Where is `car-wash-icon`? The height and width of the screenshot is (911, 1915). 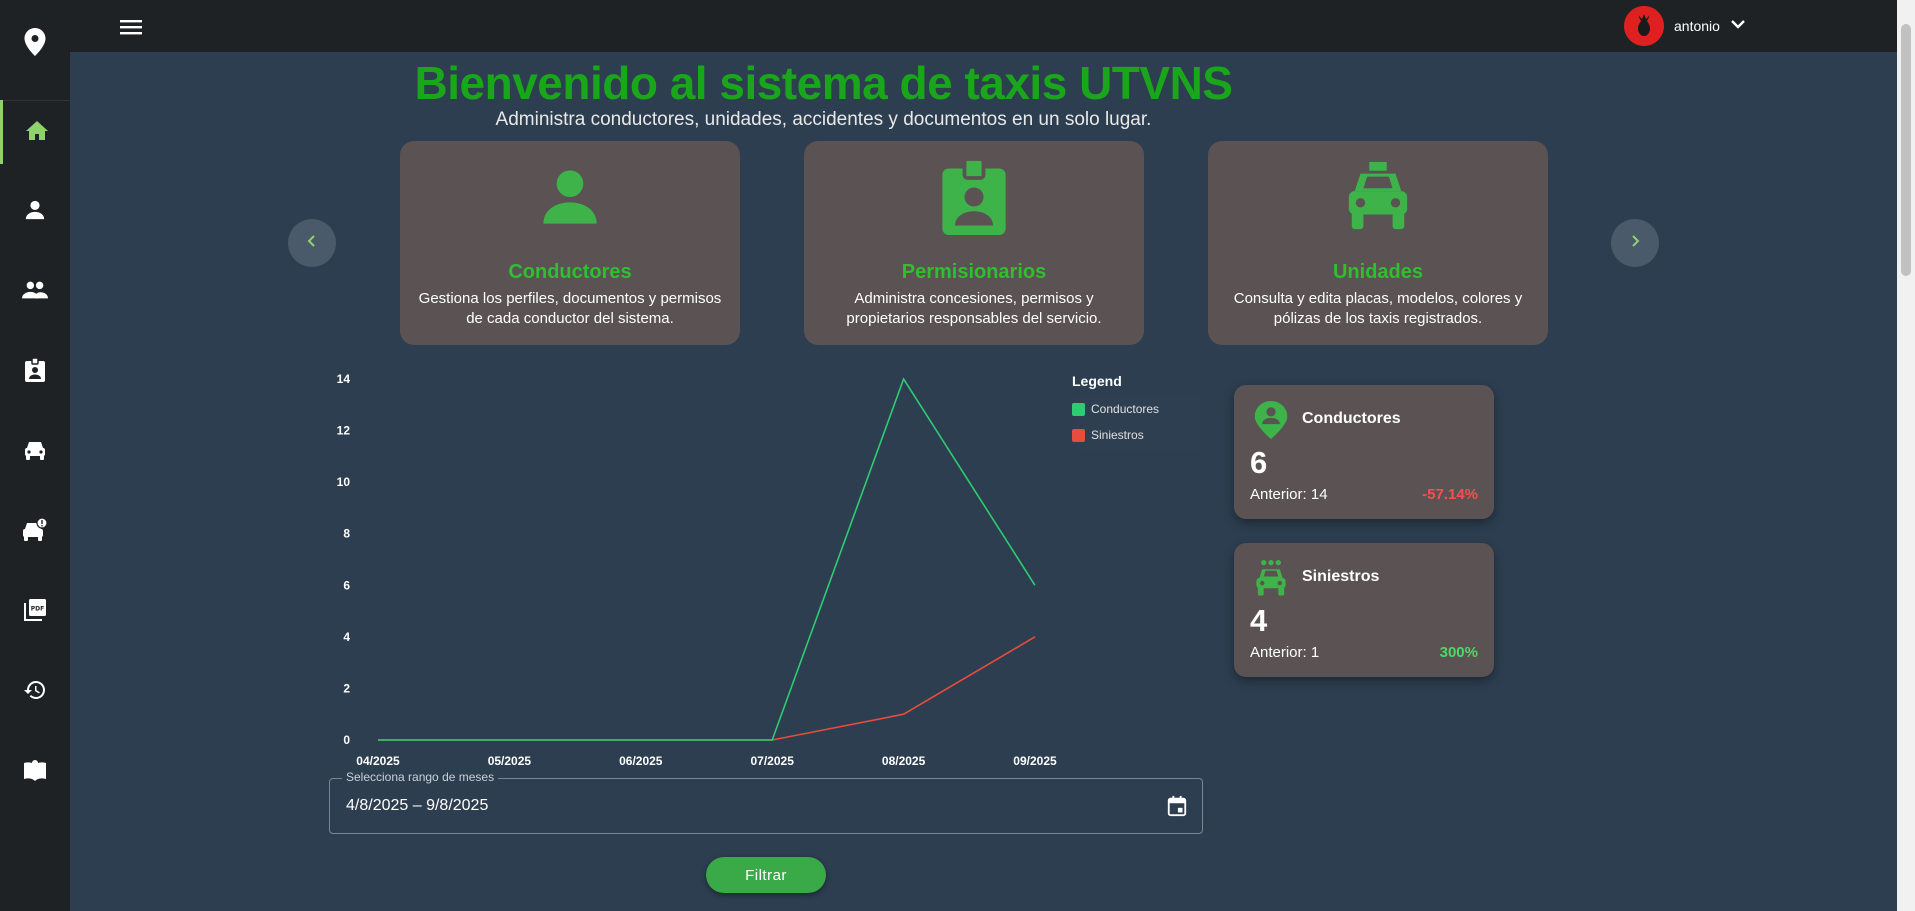 car-wash-icon is located at coordinates (1271, 578).